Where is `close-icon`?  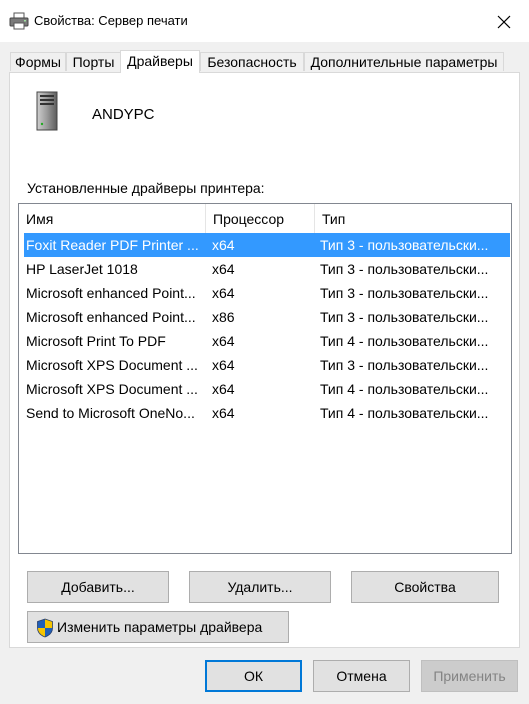
close-icon is located at coordinates (504, 22).